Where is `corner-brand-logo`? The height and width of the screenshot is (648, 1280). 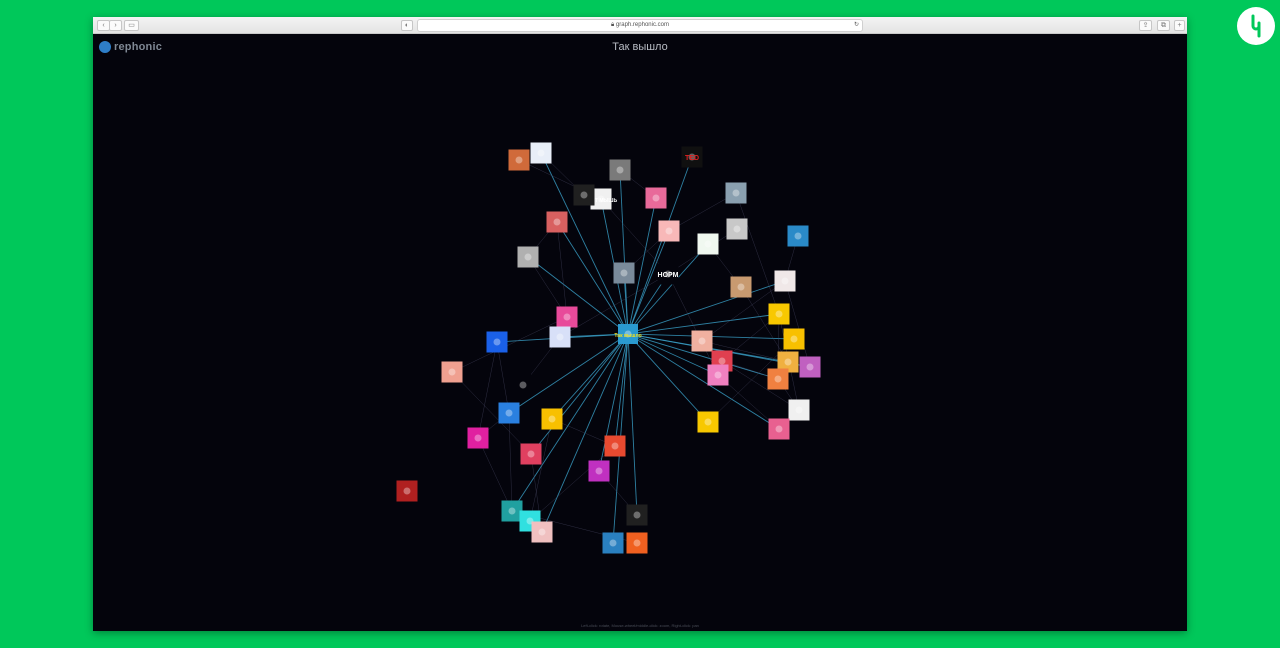 corner-brand-logo is located at coordinates (1256, 26).